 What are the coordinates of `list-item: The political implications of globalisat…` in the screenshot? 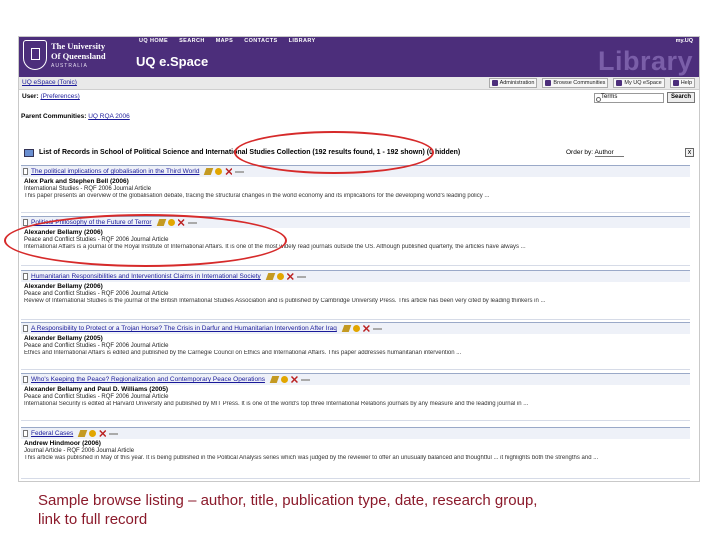 It's located at (355, 189).